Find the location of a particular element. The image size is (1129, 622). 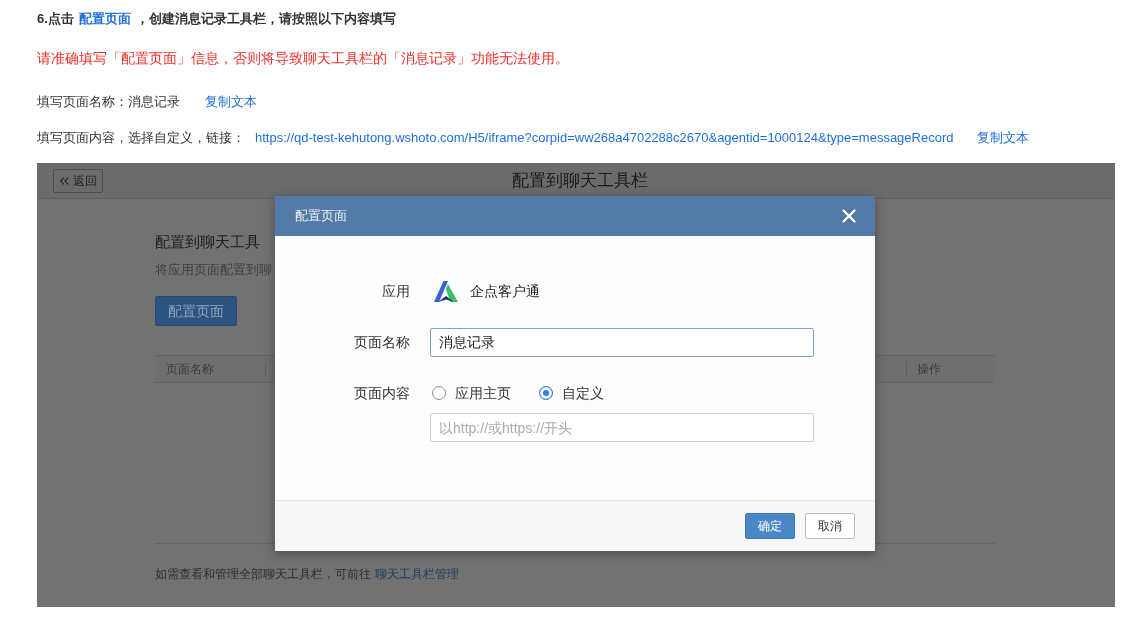

footer-text: 如需查看和管理全部聊天工具栏，可前往 聊天工具栏管理 is located at coordinates (307, 574).